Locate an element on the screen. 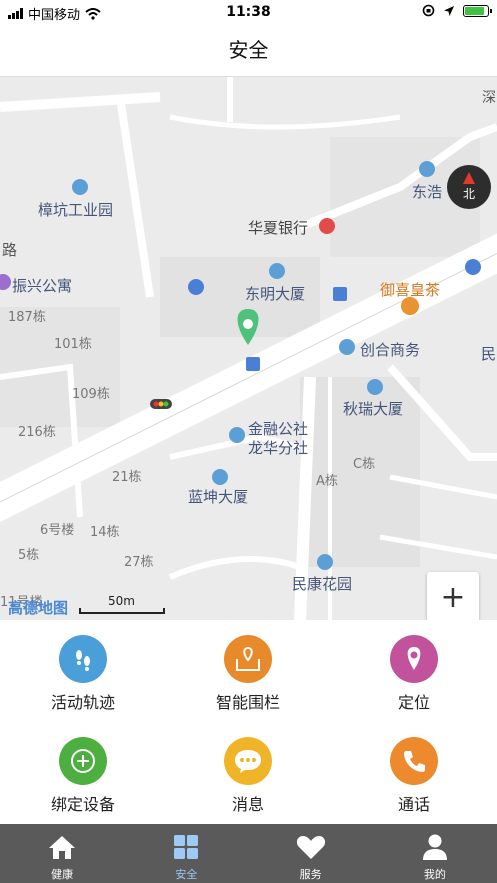  service-label: 通话 is located at coordinates (413, 804).